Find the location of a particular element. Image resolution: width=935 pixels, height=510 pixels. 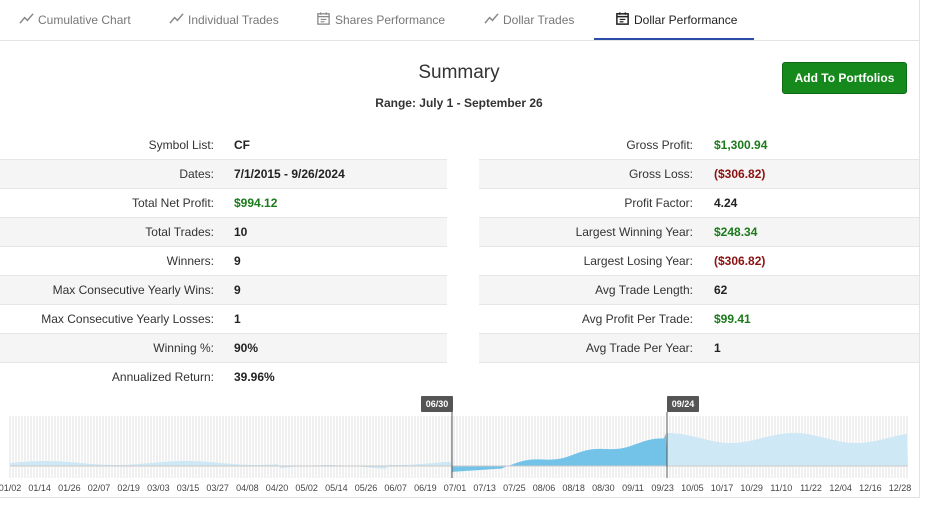

range-start-marker: 06/30 is located at coordinates (437, 404).